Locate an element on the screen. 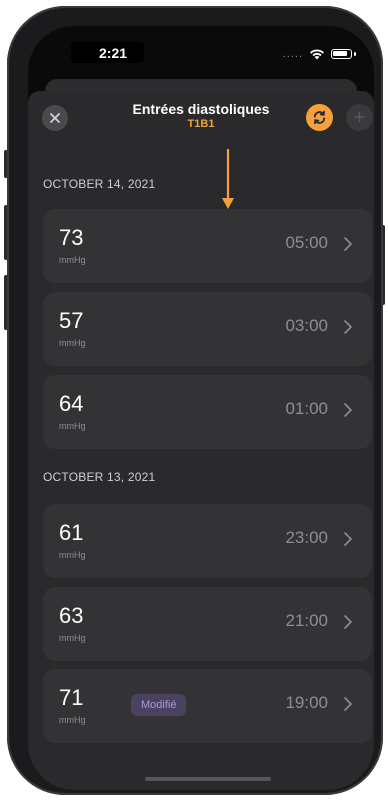  entry-value: 64 is located at coordinates (71, 403).